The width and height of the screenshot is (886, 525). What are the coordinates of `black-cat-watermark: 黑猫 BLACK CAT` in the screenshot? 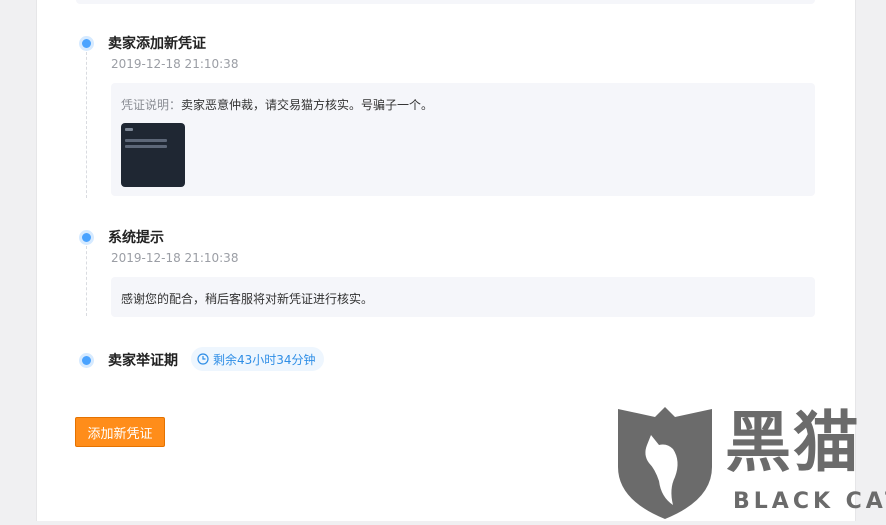 It's located at (750, 463).